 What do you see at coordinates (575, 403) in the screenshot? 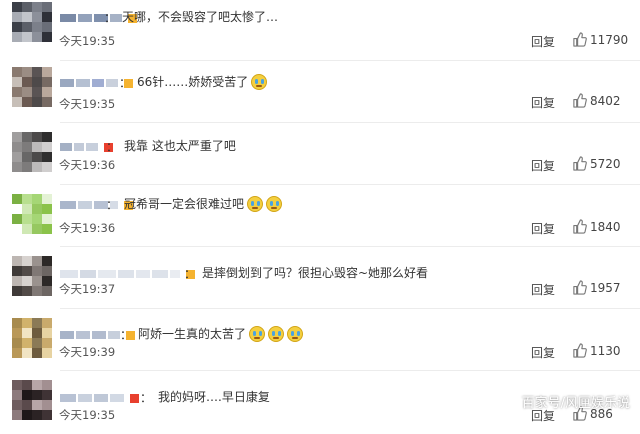
I see `watermark: 百家号/风匣娱乐说` at bounding box center [575, 403].